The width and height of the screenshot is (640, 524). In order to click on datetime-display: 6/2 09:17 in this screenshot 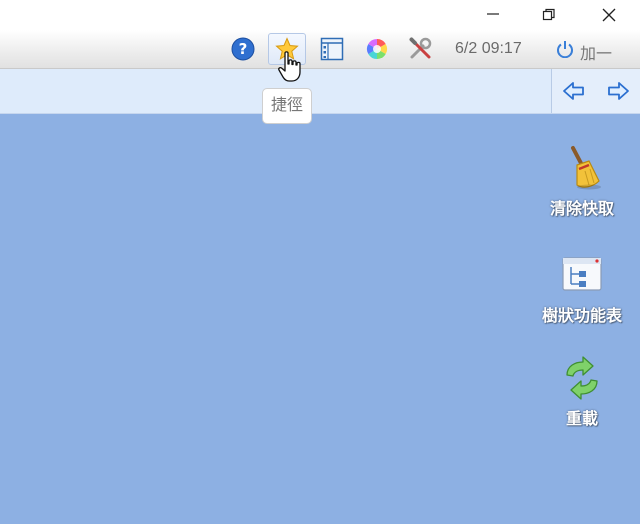, I will do `click(488, 48)`.